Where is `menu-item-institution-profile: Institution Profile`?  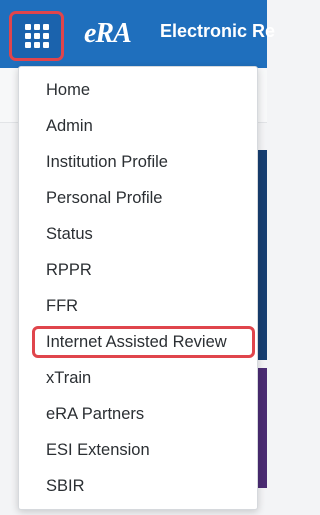
menu-item-institution-profile: Institution Profile is located at coordinates (138, 162).